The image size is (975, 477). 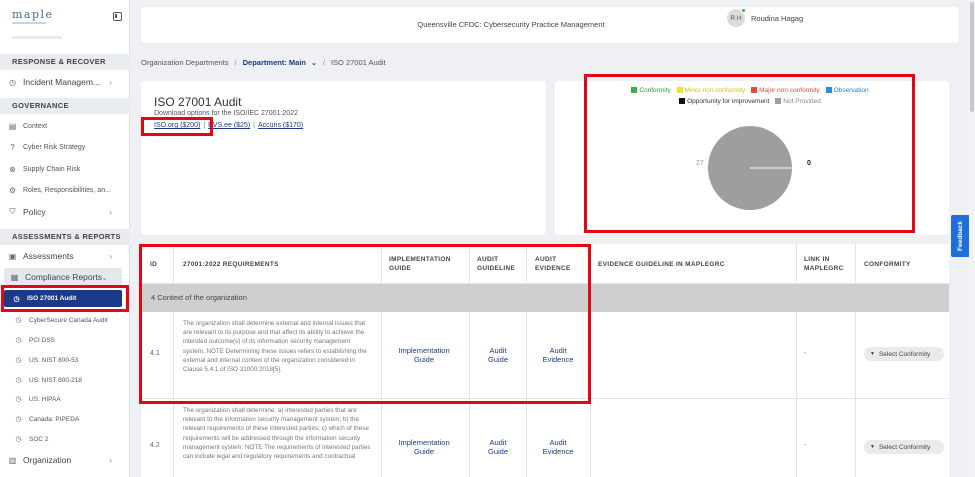 I want to click on sidebar-item-supply-chain: ⊗ Supply Chain Risk, so click(x=67, y=169).